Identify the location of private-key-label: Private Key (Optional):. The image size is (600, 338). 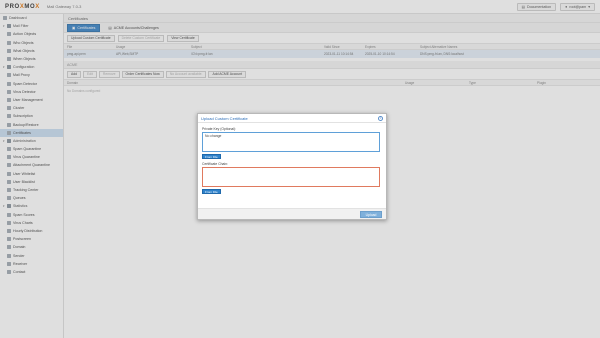
(219, 129).